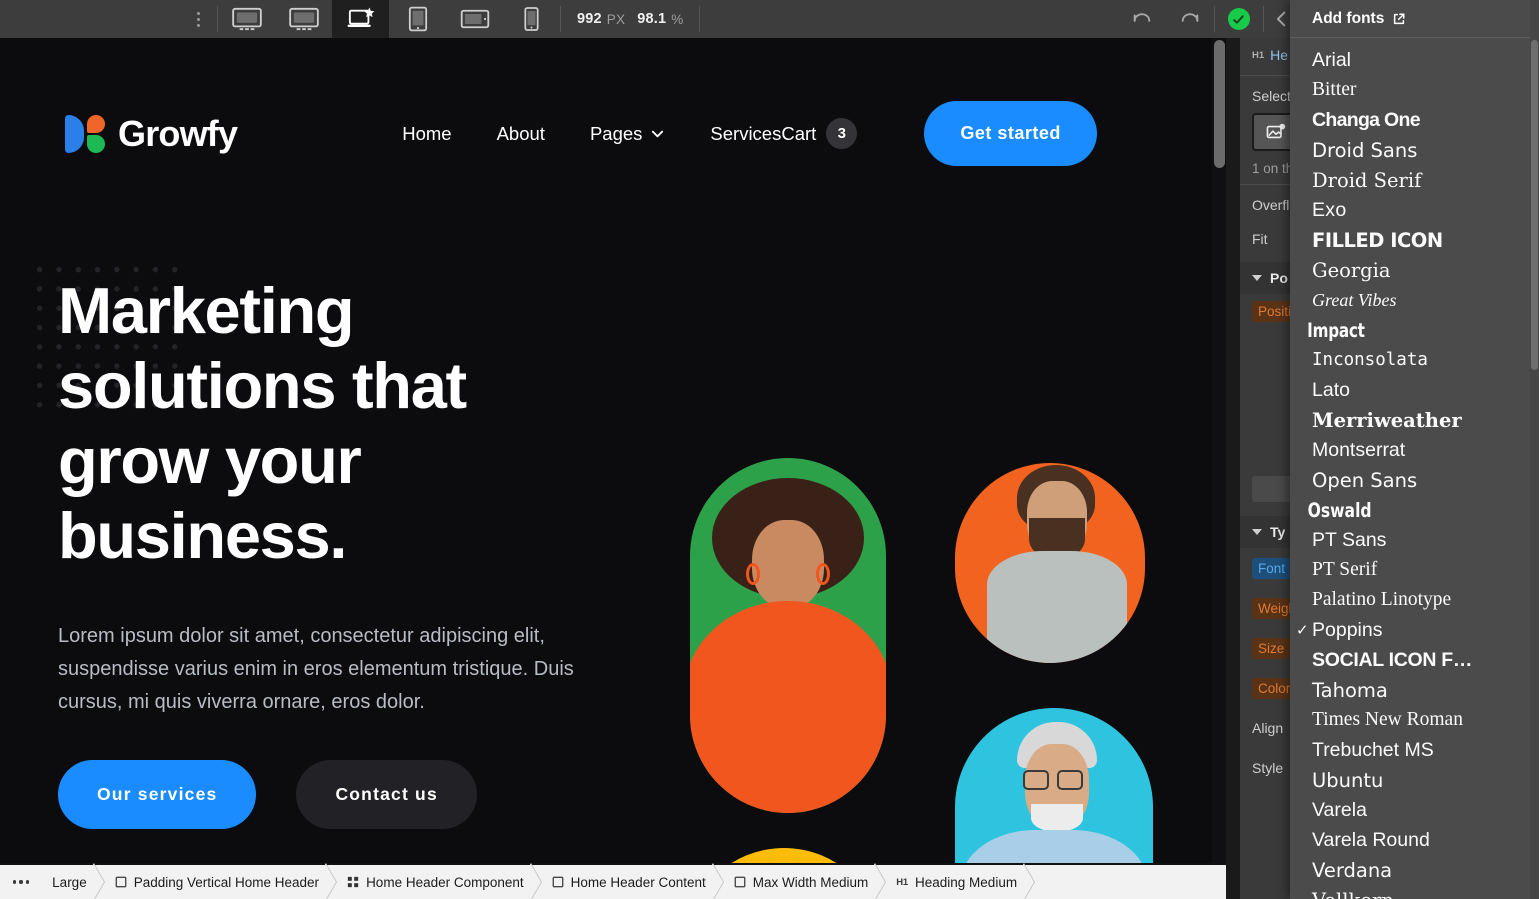  What do you see at coordinates (198, 19) in the screenshot?
I see `toolbar-more-menu` at bounding box center [198, 19].